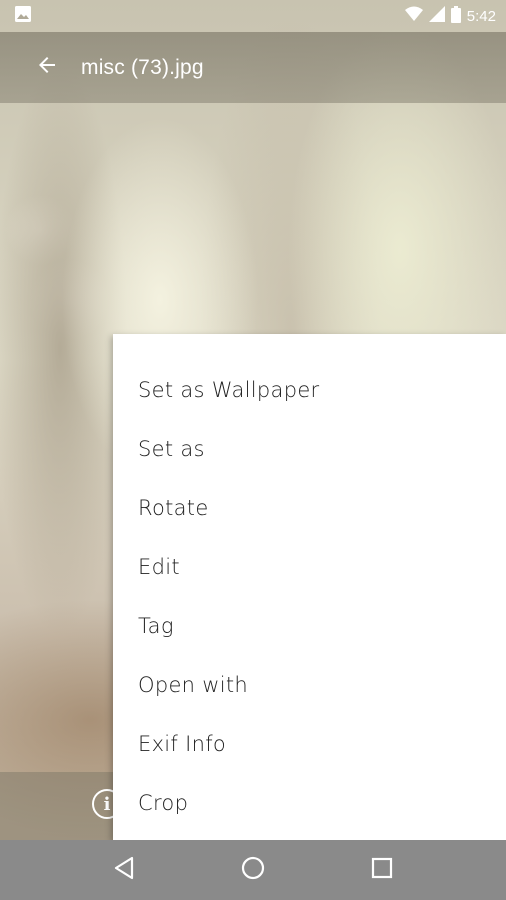  I want to click on nav-back-button, so click(124, 870).